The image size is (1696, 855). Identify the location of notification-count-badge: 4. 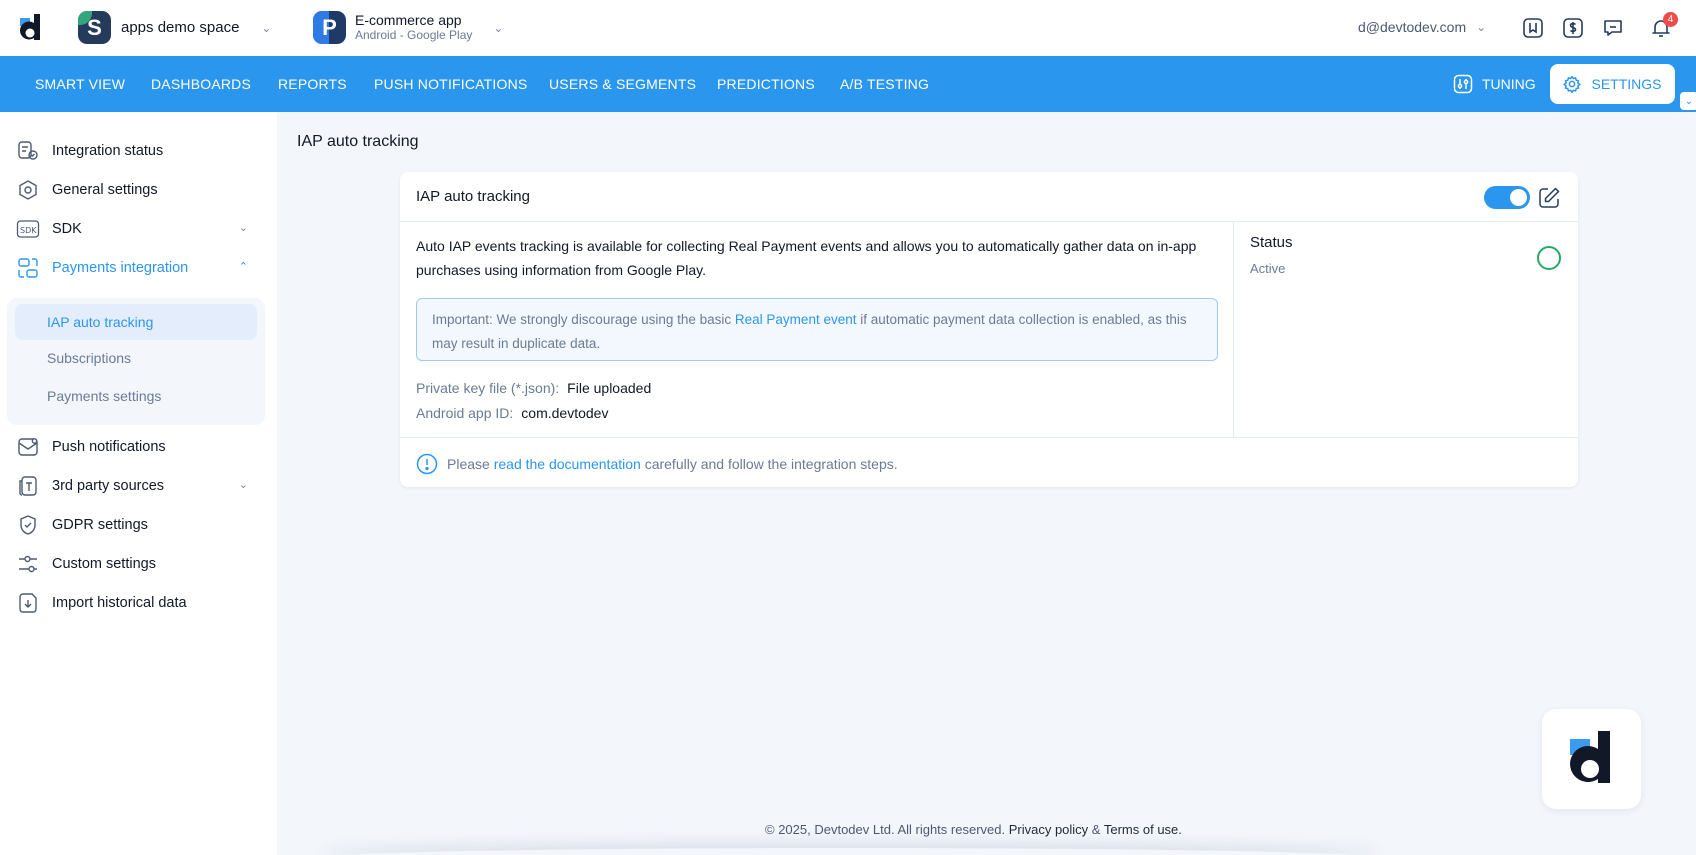
(1670, 19).